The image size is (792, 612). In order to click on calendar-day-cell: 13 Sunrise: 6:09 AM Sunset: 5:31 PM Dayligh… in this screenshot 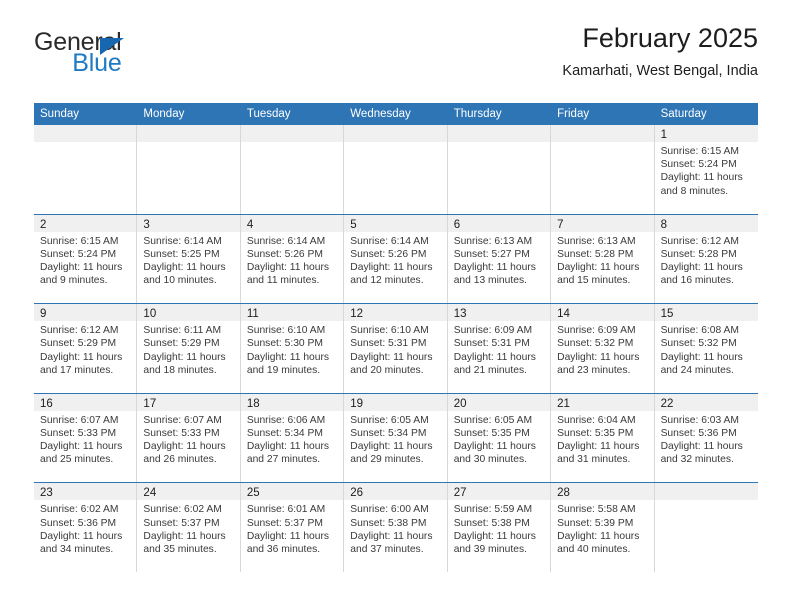, I will do `click(499, 348)`.